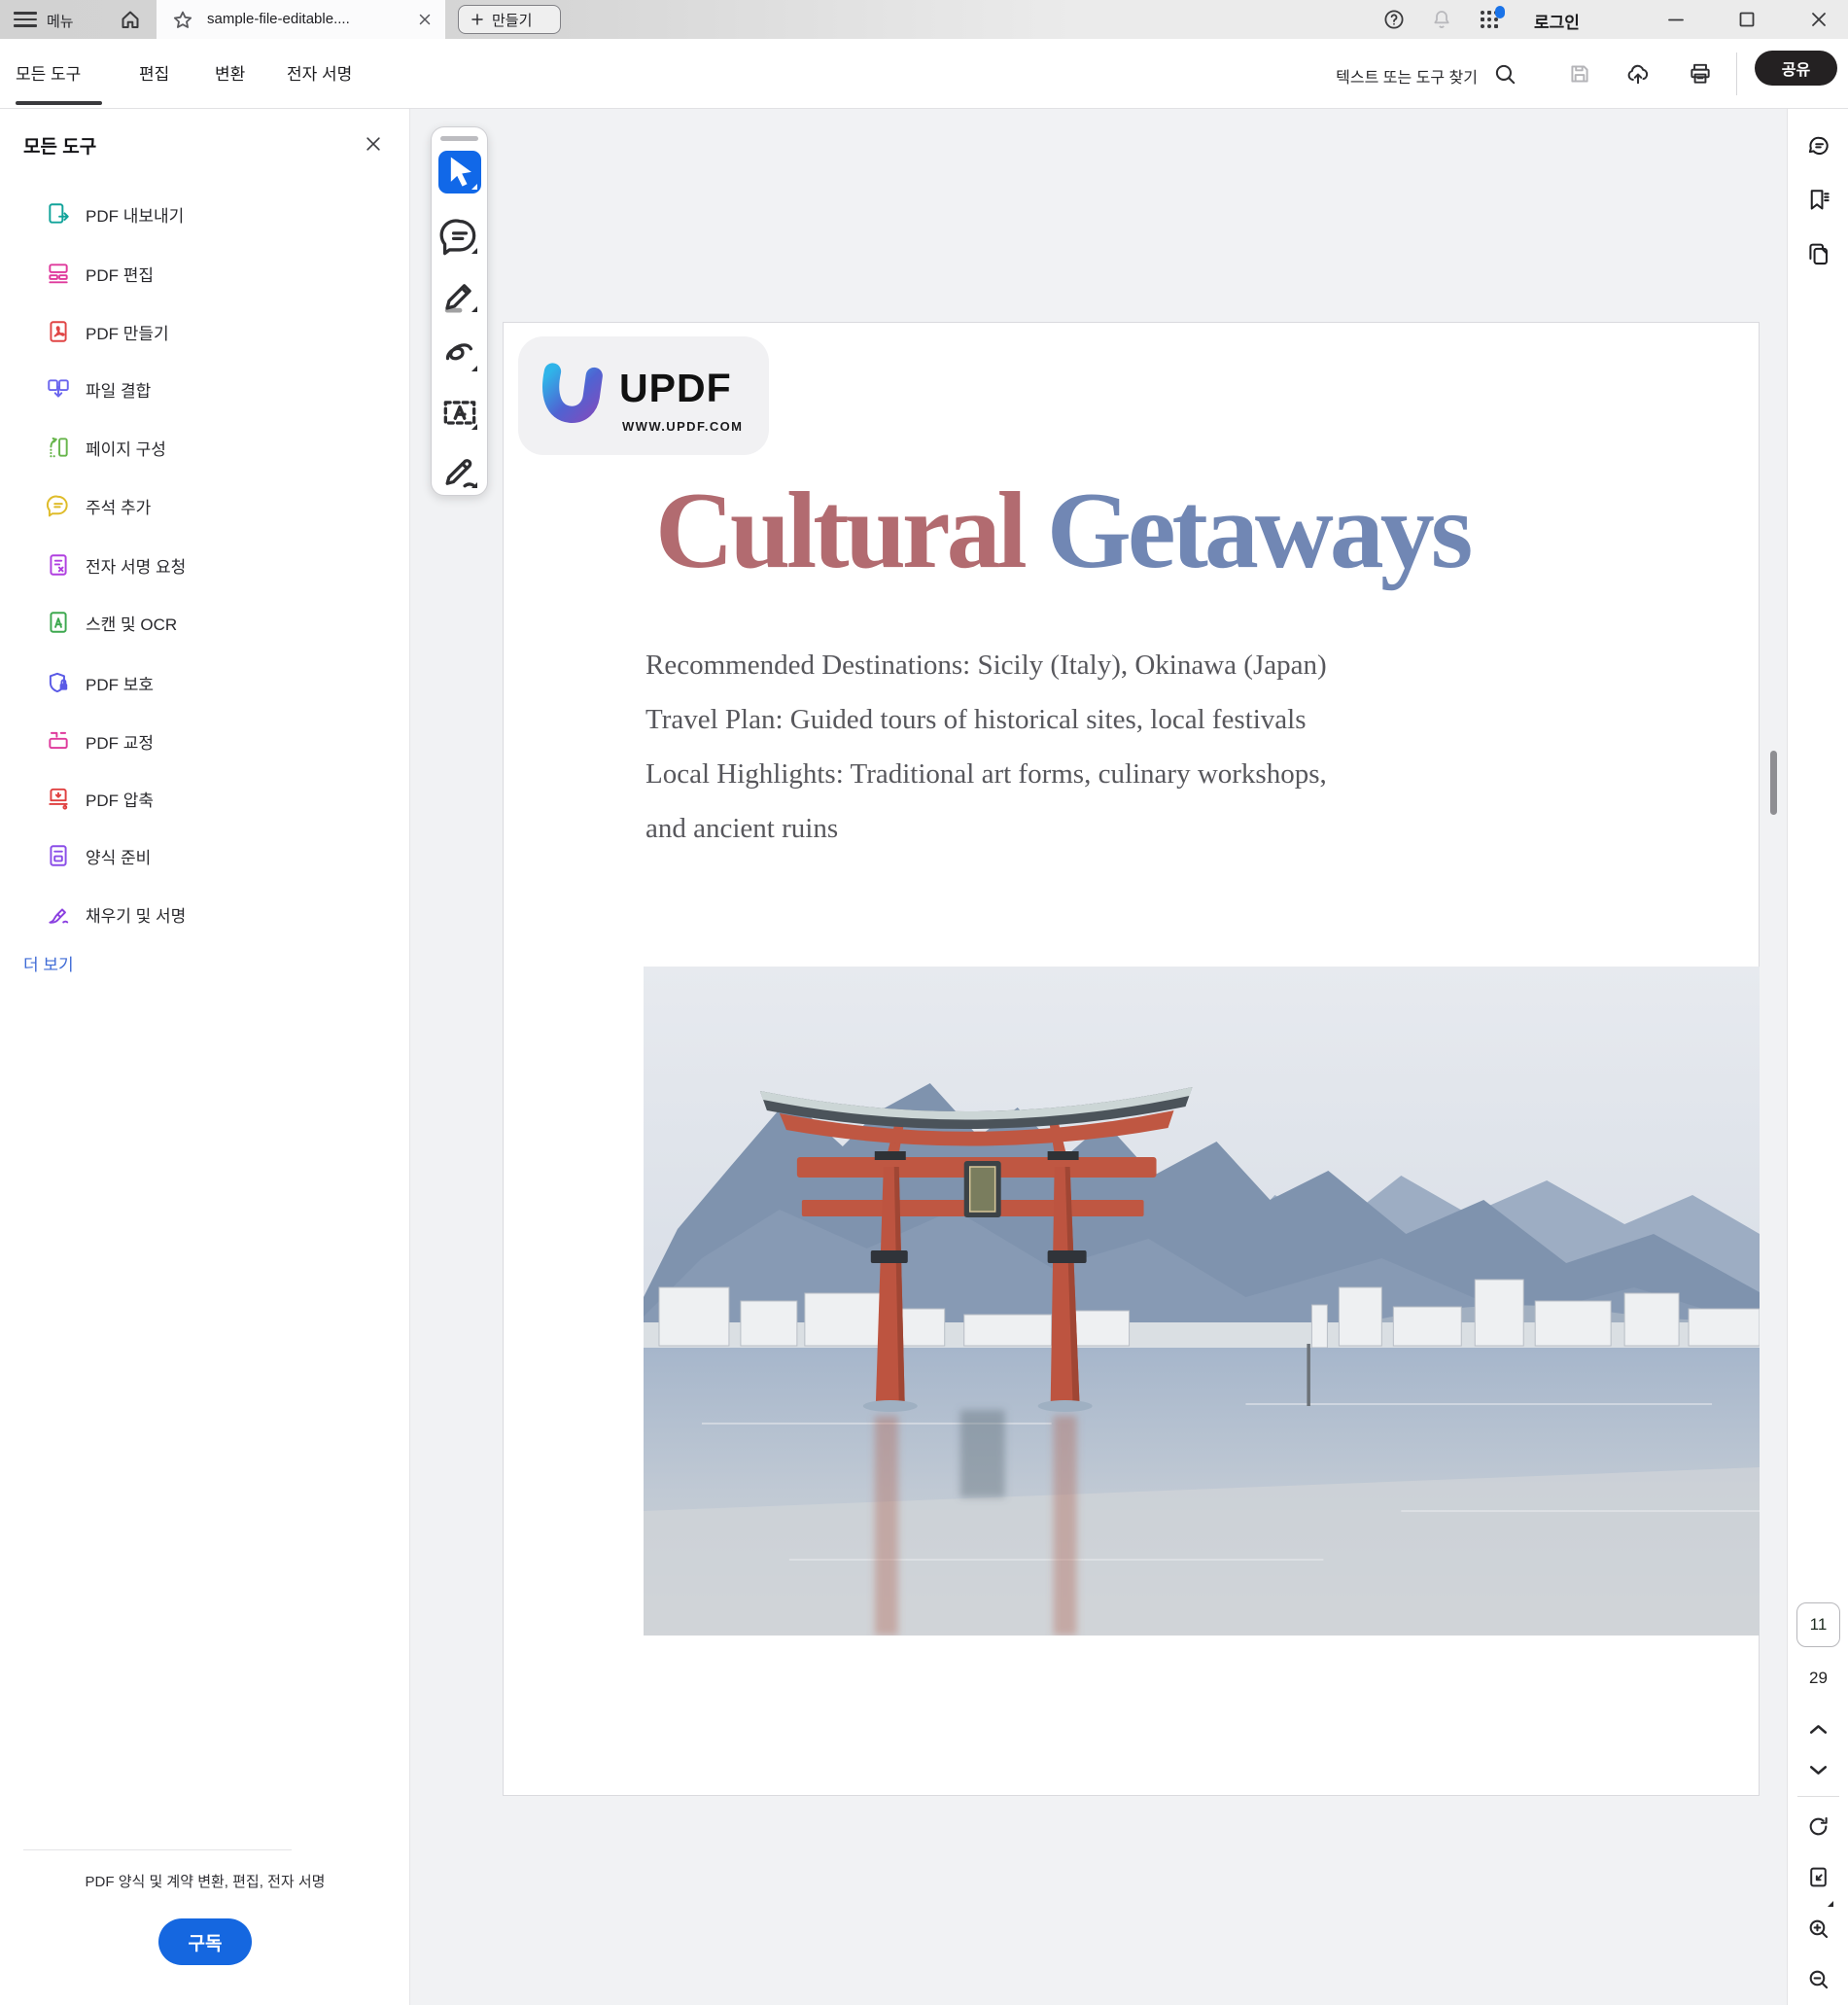 This screenshot has height=2005, width=1848. What do you see at coordinates (127, 333) in the screenshot?
I see `sidebar-item-label: PDF 만들기` at bounding box center [127, 333].